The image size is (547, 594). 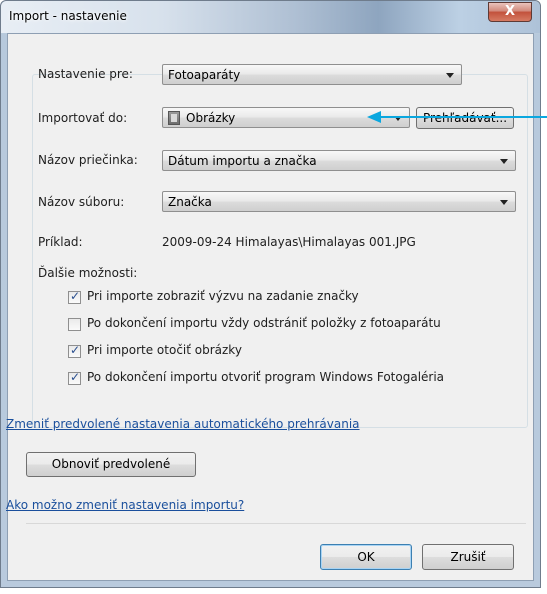 I want to click on folder-name-label: Názov priečinka:, so click(x=88, y=160).